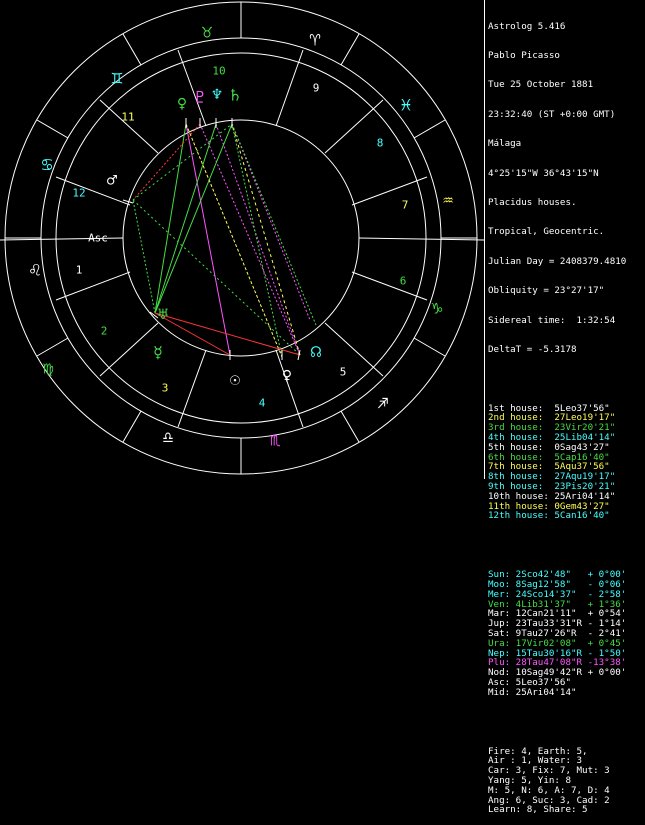  Describe the element at coordinates (165, 388) in the screenshot. I see `house-number: 3` at that location.